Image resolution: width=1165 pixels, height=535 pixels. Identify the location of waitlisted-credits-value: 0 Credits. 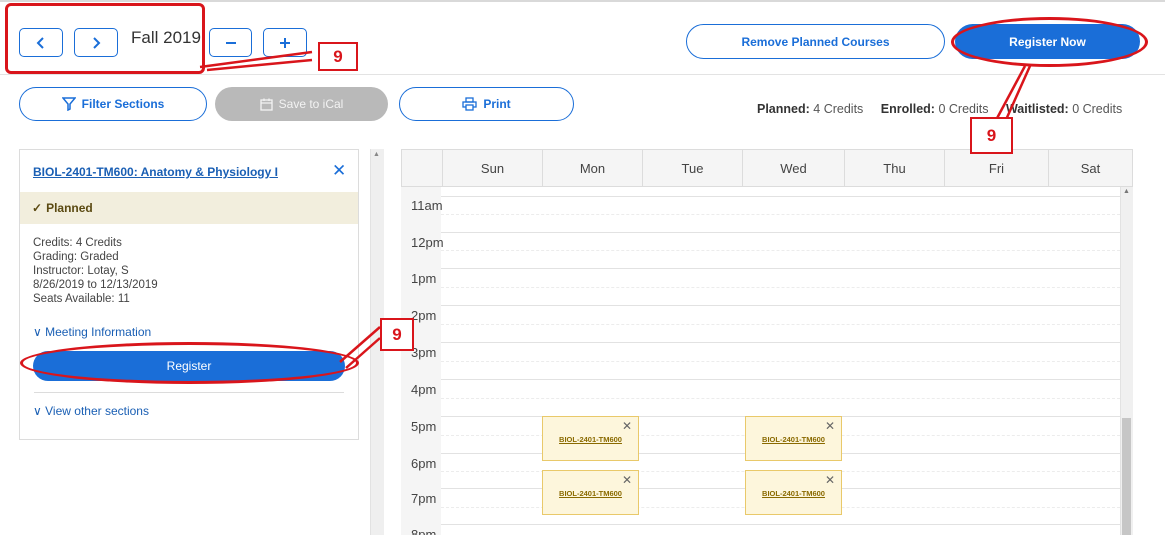
(1097, 109).